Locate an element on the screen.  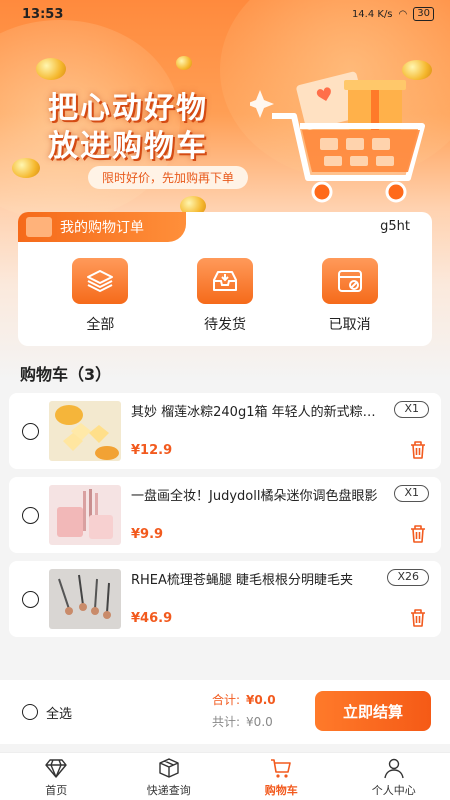
order-filter-pending-shipment: 待发货 is located at coordinates (225, 296).